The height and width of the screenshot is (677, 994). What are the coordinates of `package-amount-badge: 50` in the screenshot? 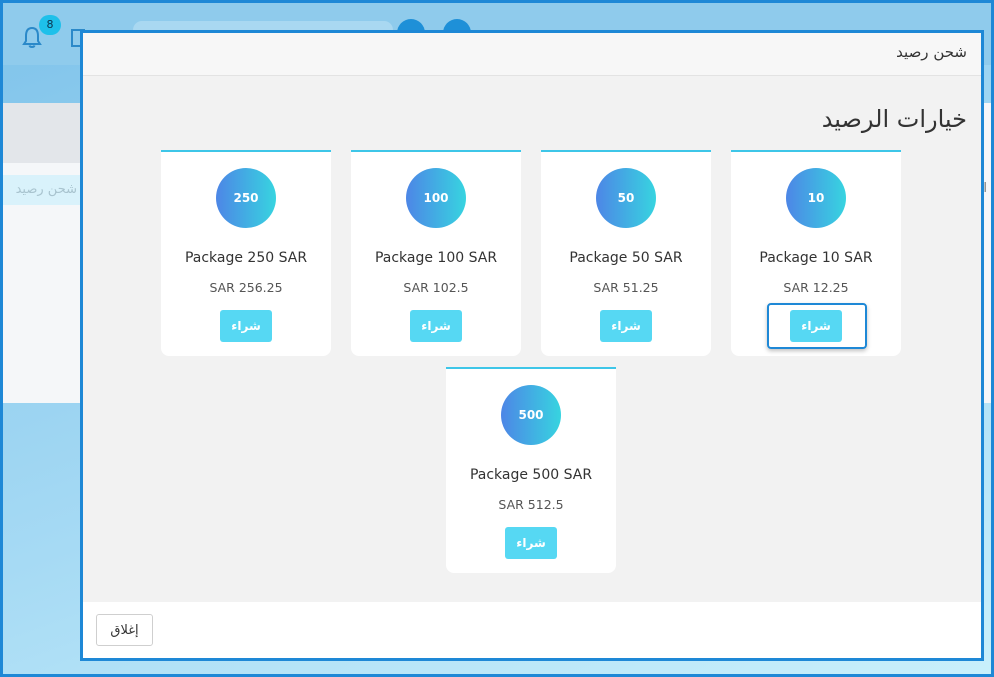 It's located at (626, 198).